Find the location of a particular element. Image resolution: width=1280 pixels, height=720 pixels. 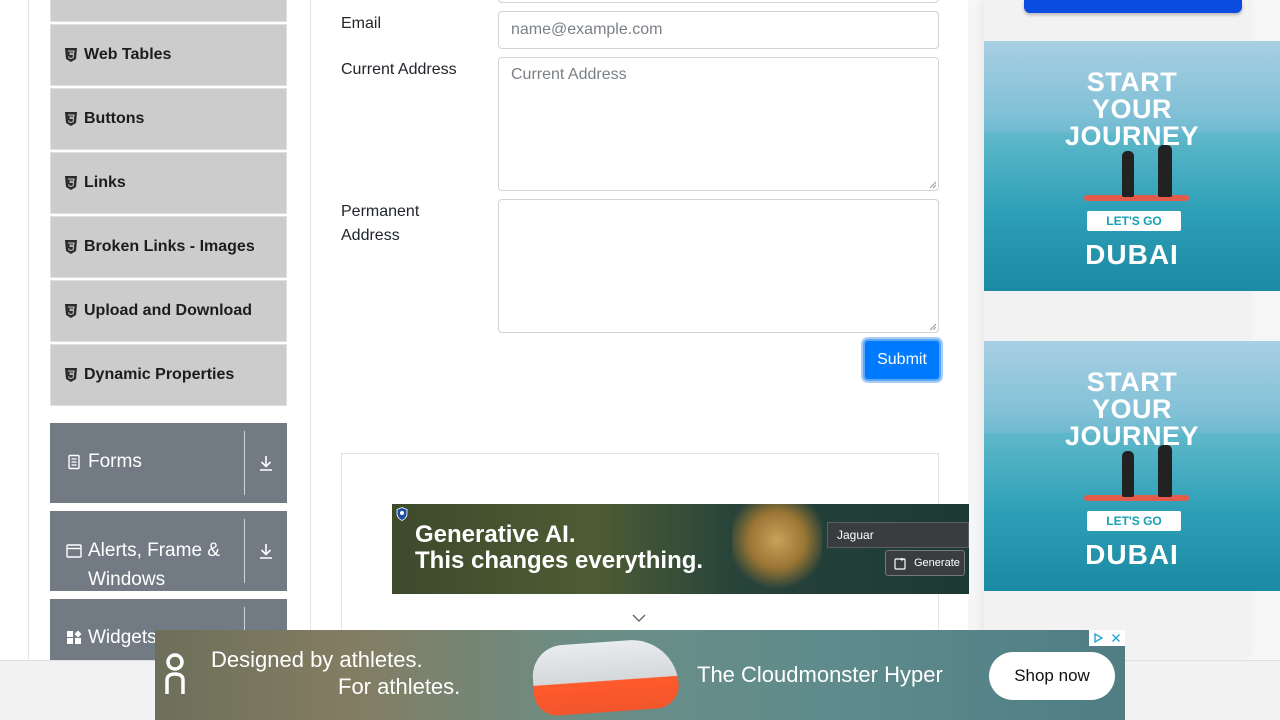

submit-button: Submit is located at coordinates (902, 360).